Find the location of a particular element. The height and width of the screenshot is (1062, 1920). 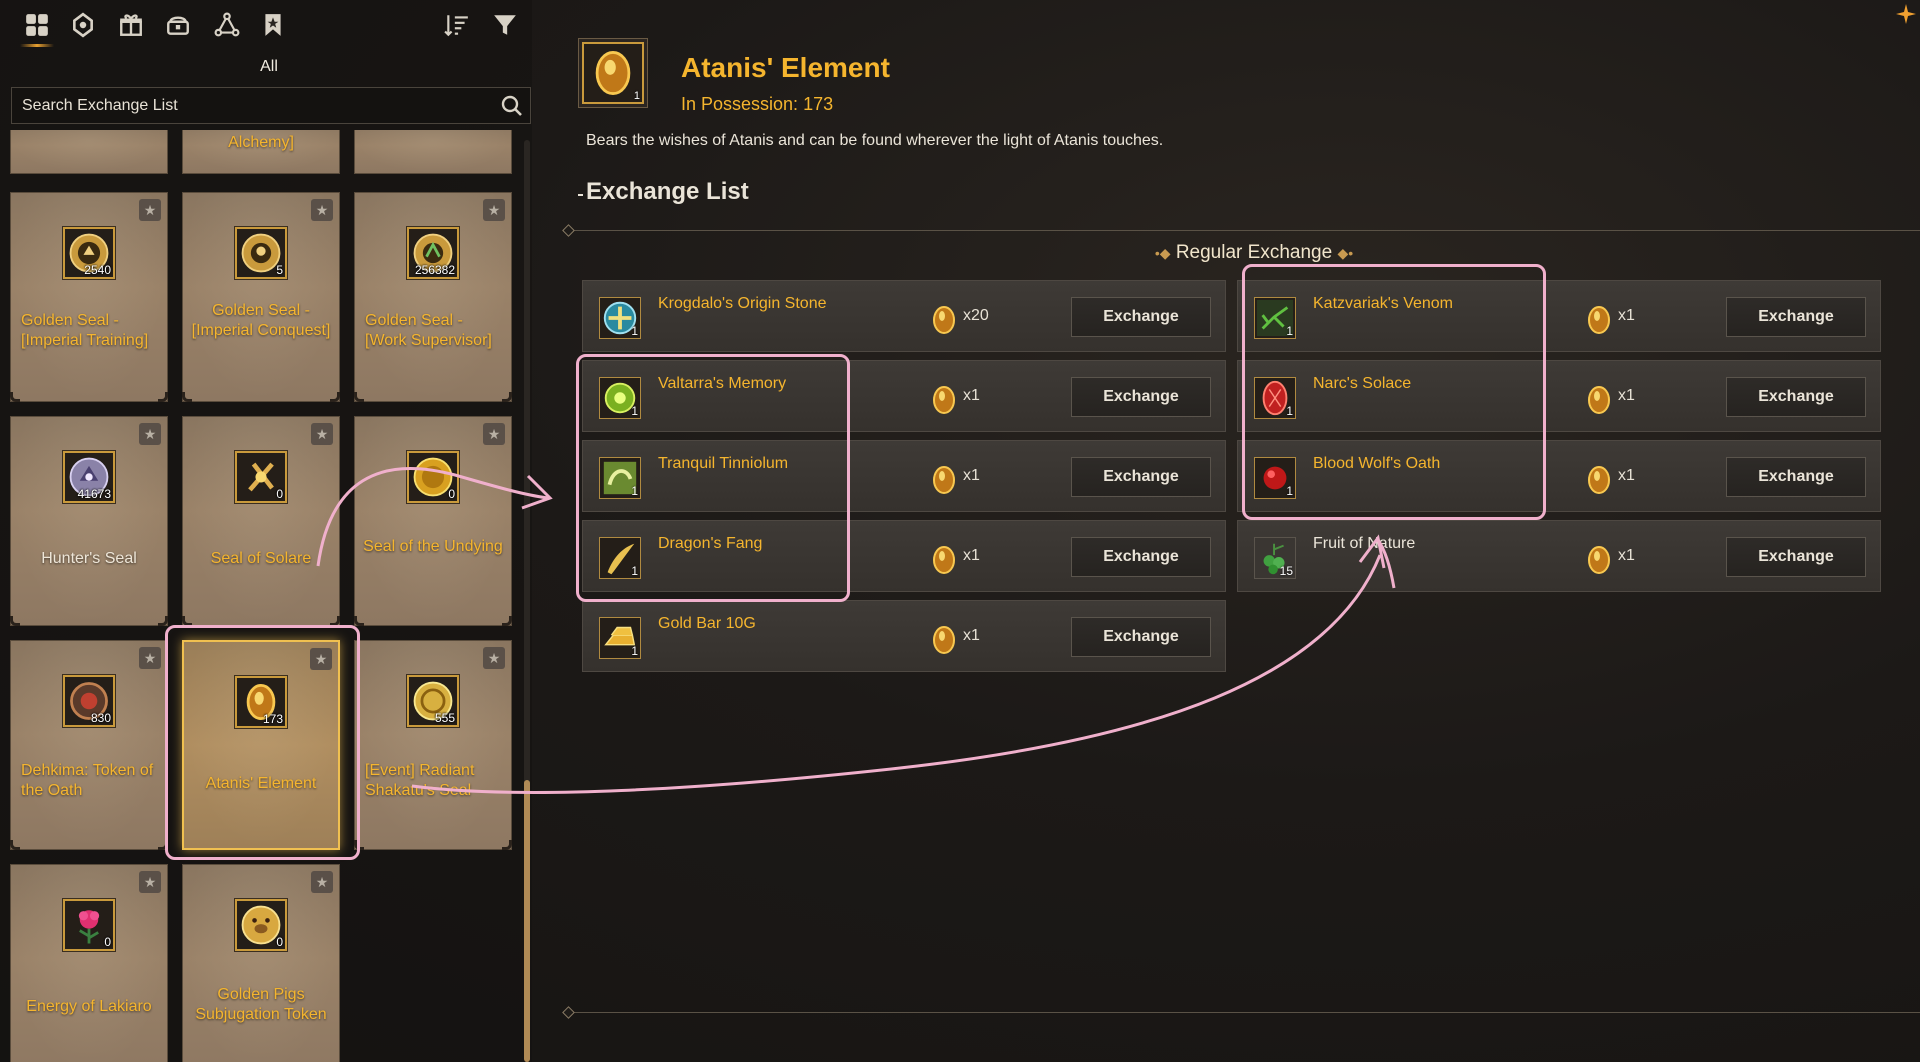

search-input is located at coordinates (271, 105).